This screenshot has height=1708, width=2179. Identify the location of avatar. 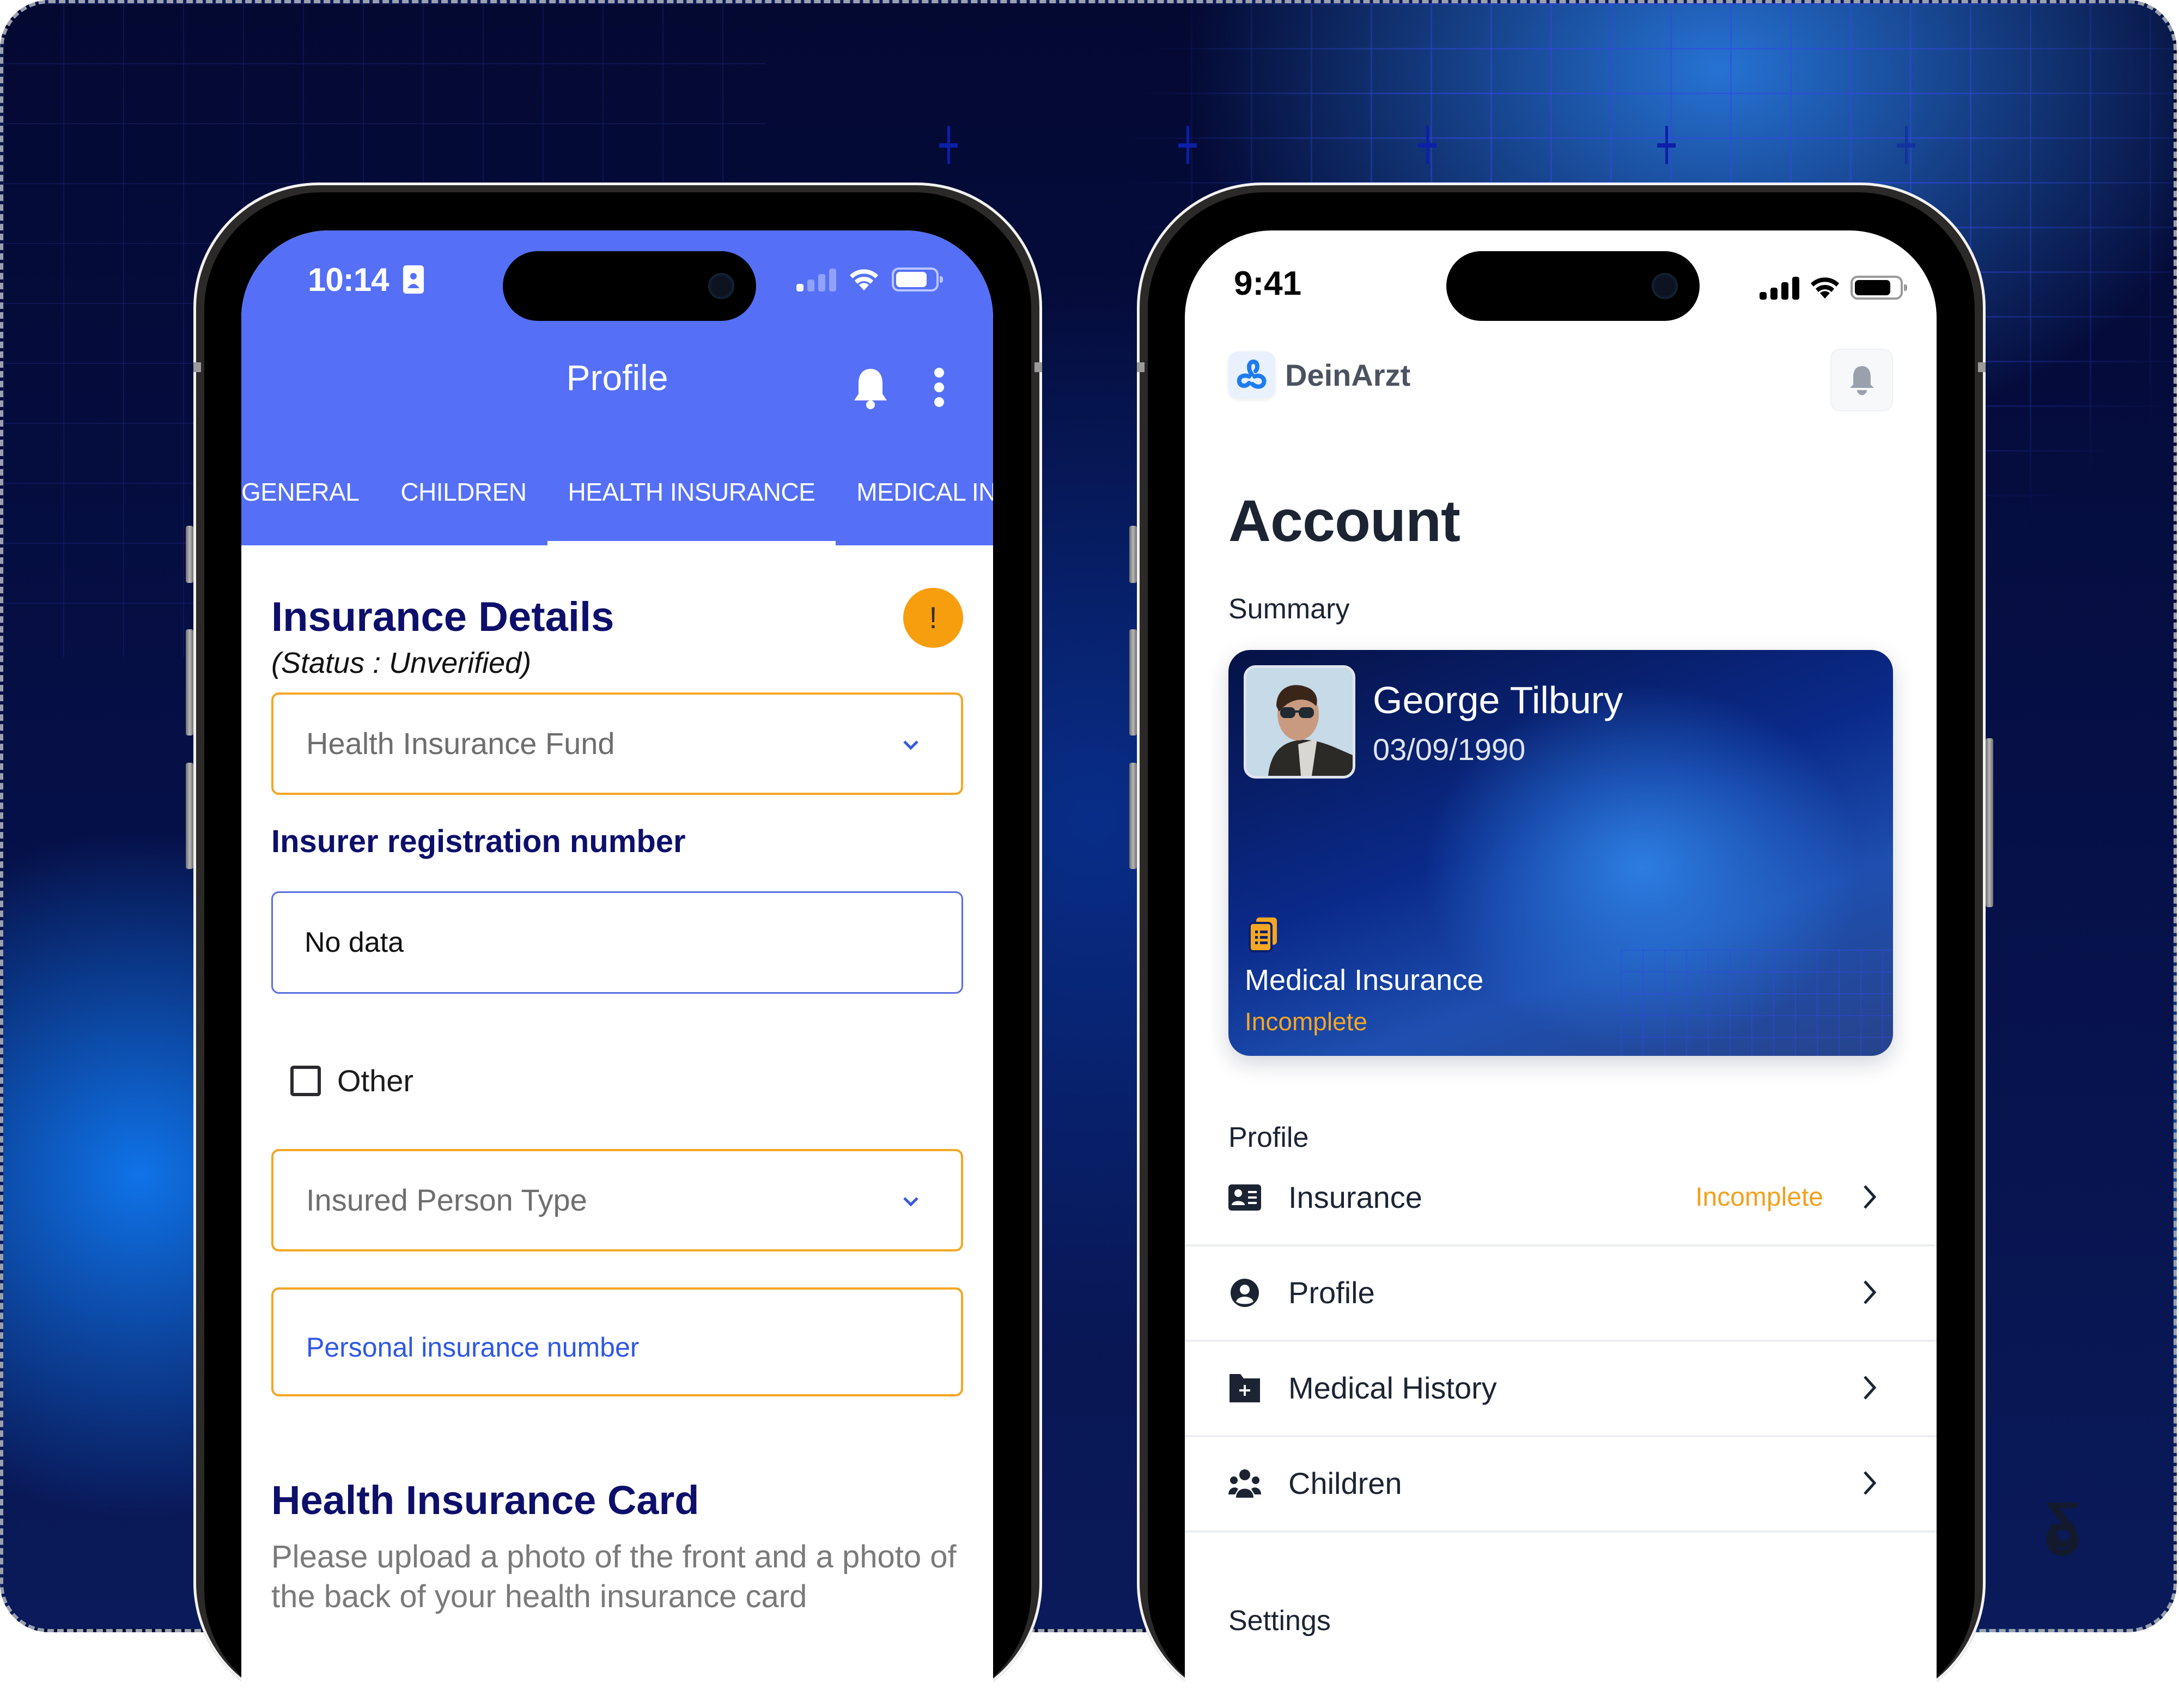
(1299, 722).